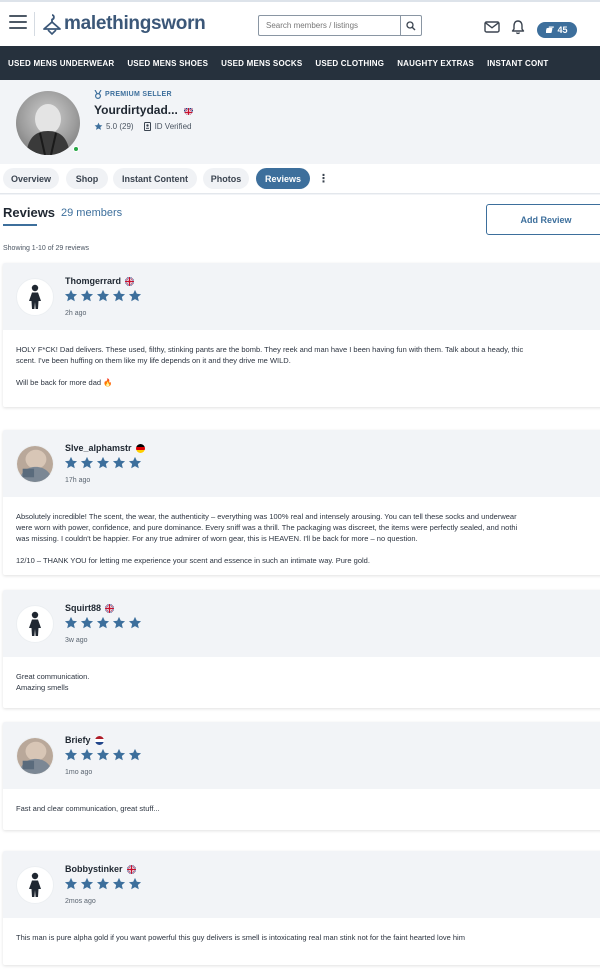 Image resolution: width=600 pixels, height=973 pixels. I want to click on nav-instant-content: INSTANT CONT, so click(517, 63).